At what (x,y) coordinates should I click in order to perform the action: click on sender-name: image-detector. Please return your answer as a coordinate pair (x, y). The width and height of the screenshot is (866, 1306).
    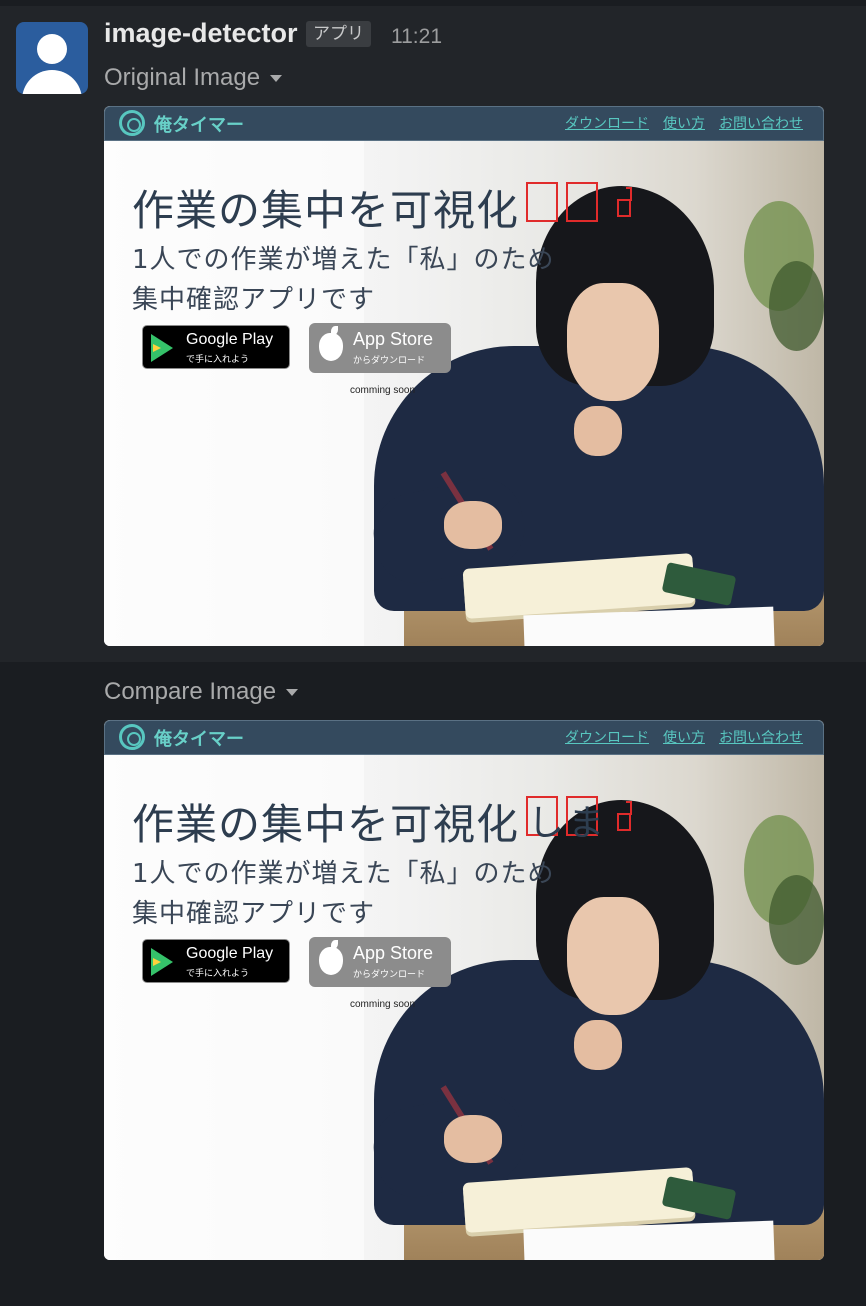
    Looking at the image, I should click on (201, 33).